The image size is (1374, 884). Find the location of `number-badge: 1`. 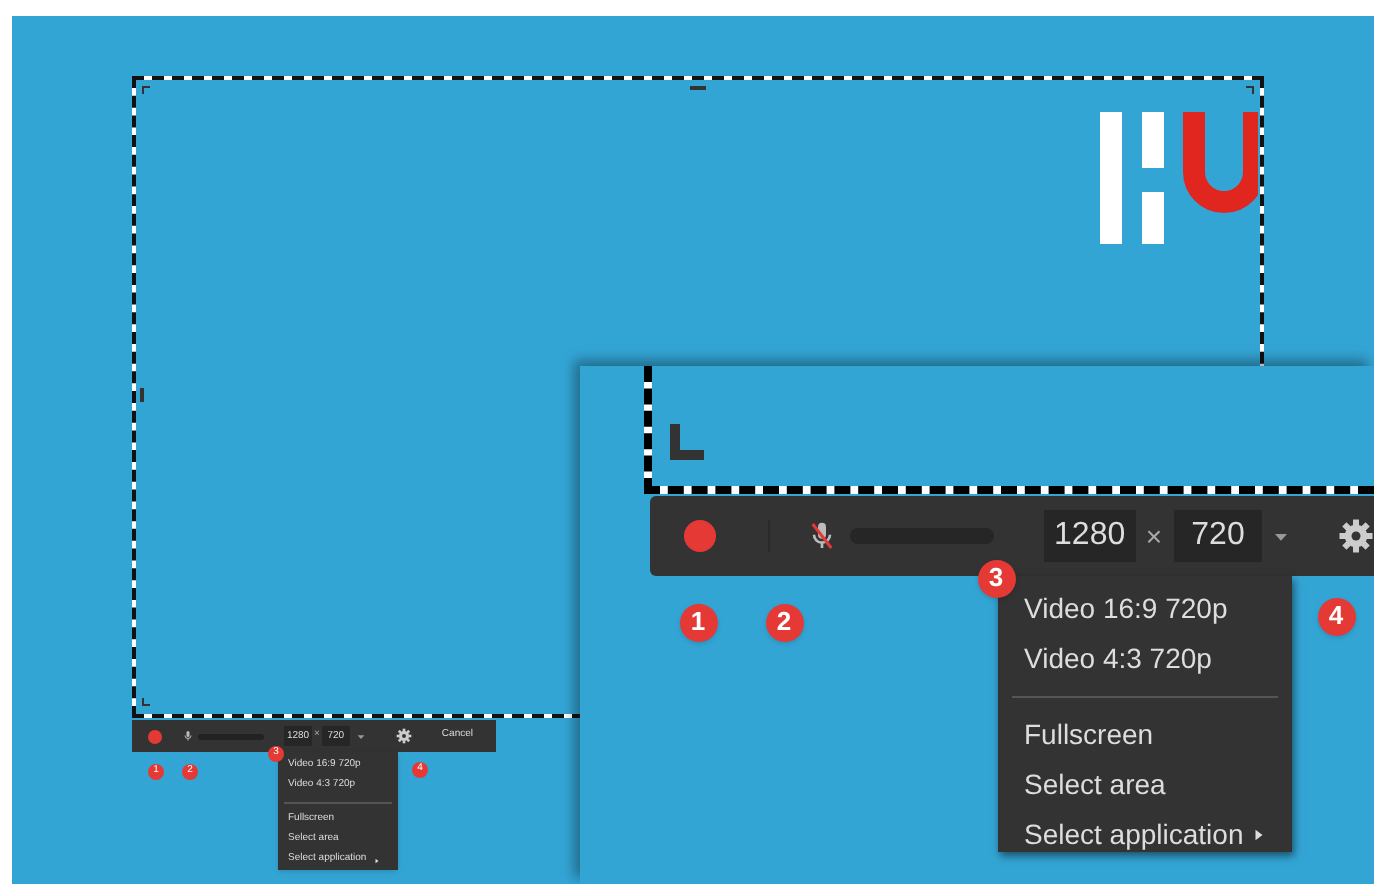

number-badge: 1 is located at coordinates (698, 622).